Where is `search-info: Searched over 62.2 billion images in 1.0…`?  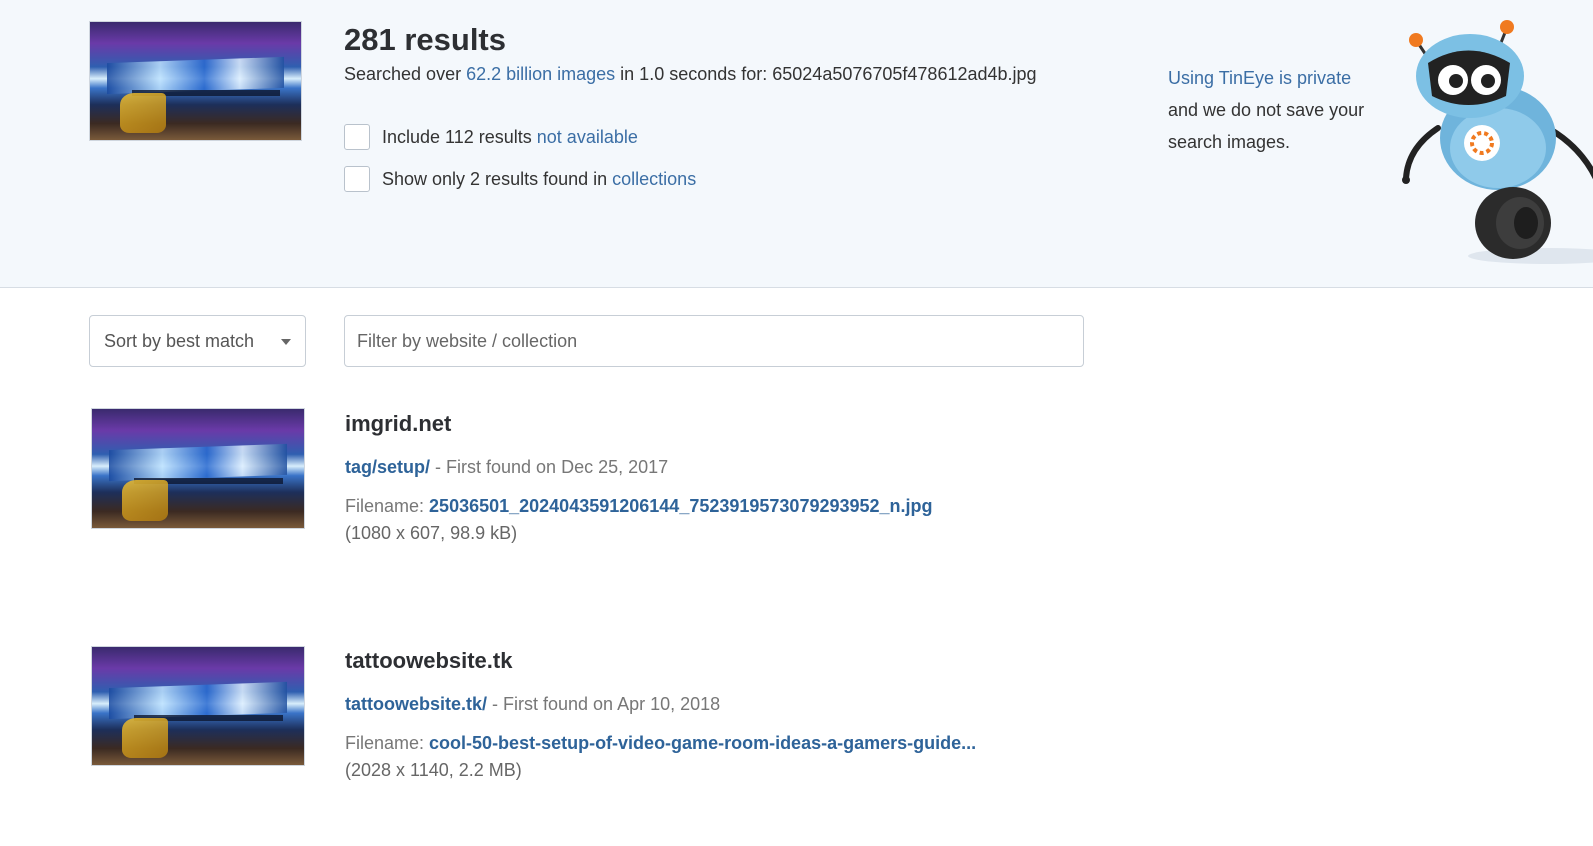
search-info: Searched over 62.2 billion images in 1.0… is located at coordinates (690, 74).